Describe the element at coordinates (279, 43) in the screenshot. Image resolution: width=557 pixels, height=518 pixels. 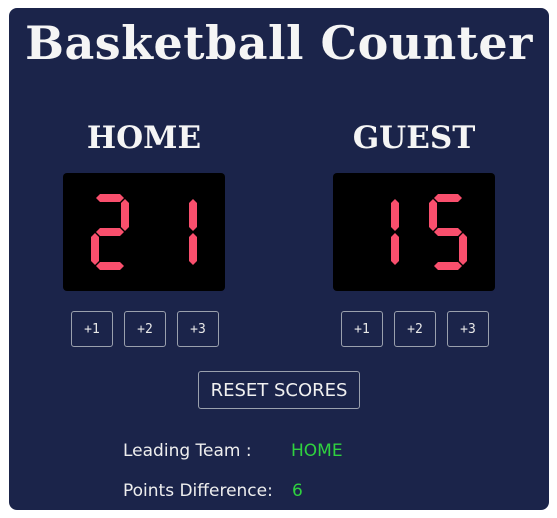
I see `app-title: Basketball Counter` at that location.